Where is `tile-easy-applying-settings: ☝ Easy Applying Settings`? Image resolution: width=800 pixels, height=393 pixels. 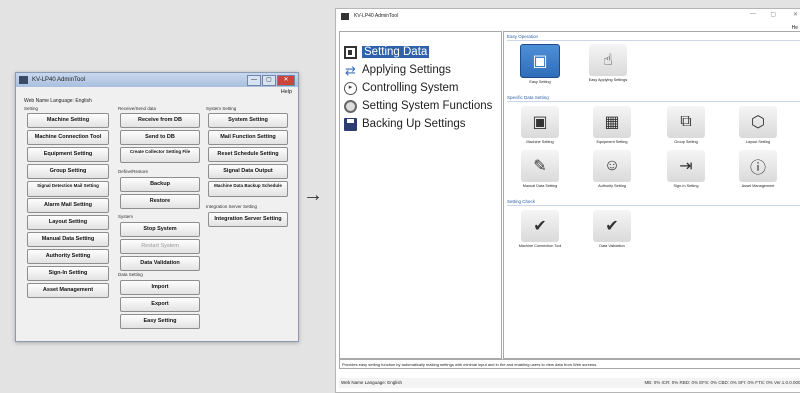 tile-easy-applying-settings: ☝ Easy Applying Settings is located at coordinates (608, 63).